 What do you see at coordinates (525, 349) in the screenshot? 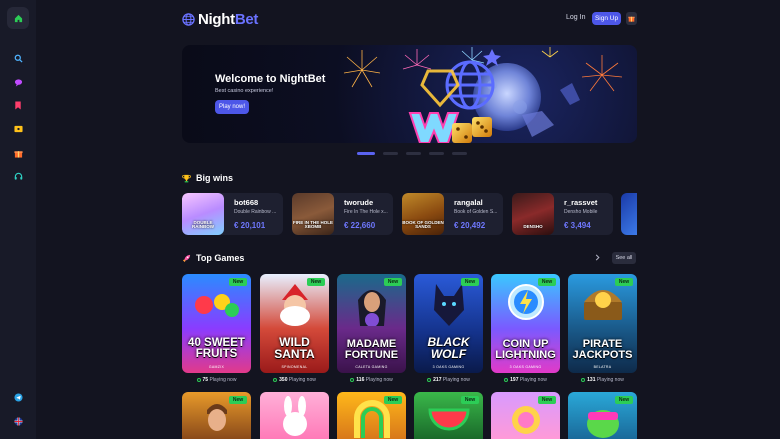
I see `game-title: COIN UP LIGHTNING` at bounding box center [525, 349].